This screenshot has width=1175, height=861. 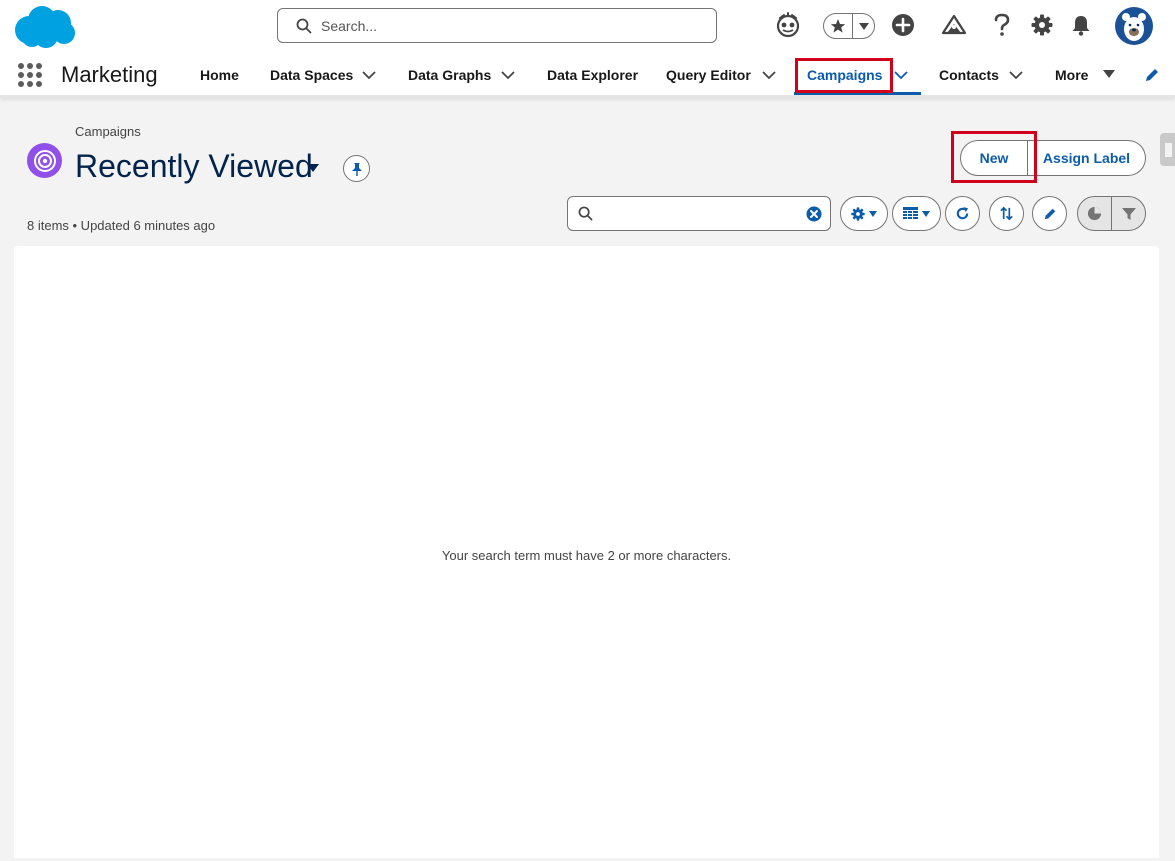 What do you see at coordinates (449, 75) in the screenshot?
I see `nav-item-data-graphs: Data Graphs` at bounding box center [449, 75].